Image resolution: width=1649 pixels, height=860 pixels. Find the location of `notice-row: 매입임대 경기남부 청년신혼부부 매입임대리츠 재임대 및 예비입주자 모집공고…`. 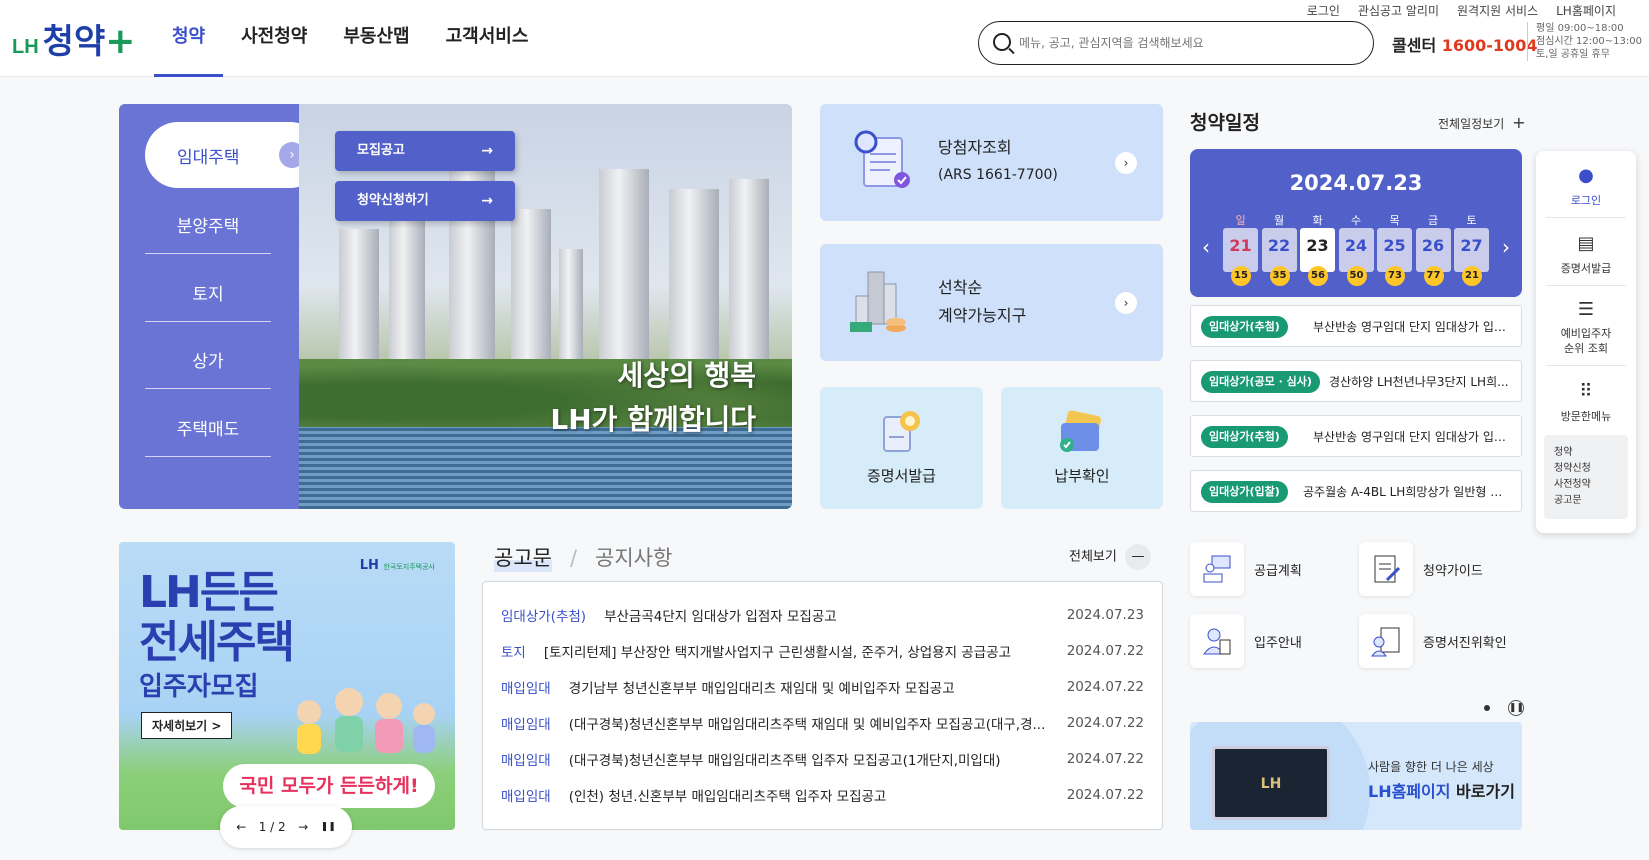

notice-row: 매입임대 경기남부 청년신혼부부 매입임대리츠 재임대 및 예비입주자 모집공고… is located at coordinates (822, 687).